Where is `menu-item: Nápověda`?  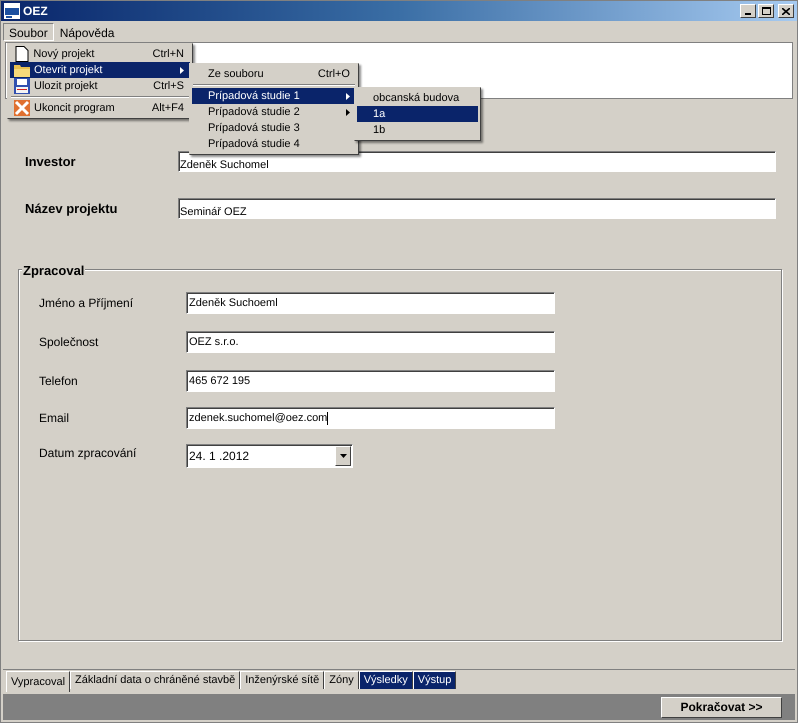 menu-item: Nápověda is located at coordinates (87, 31).